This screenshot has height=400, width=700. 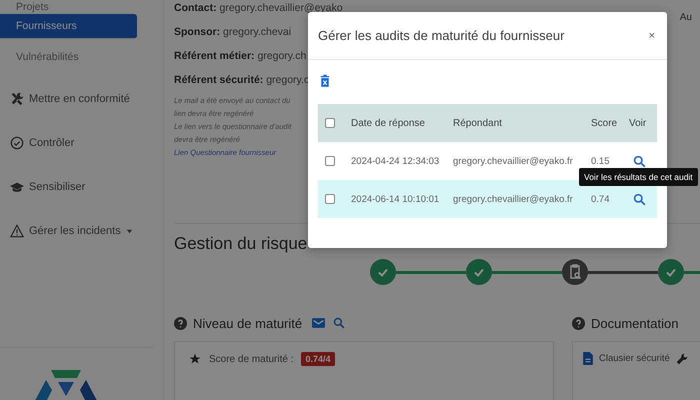 What do you see at coordinates (634, 323) in the screenshot?
I see `section-title: Documentation` at bounding box center [634, 323].